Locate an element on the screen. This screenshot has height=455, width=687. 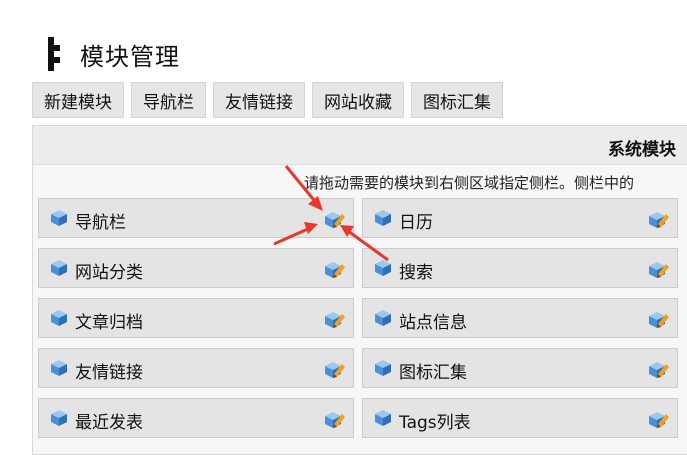
arrow-from-top is located at coordinates (303, 188).